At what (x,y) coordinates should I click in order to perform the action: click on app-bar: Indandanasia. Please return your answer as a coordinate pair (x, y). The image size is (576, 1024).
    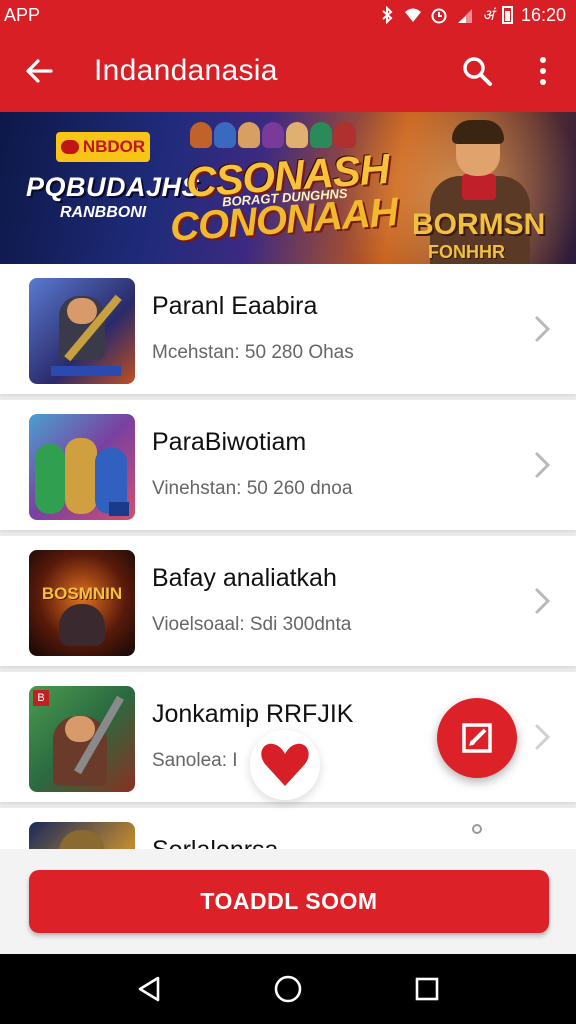
    Looking at the image, I should click on (288, 71).